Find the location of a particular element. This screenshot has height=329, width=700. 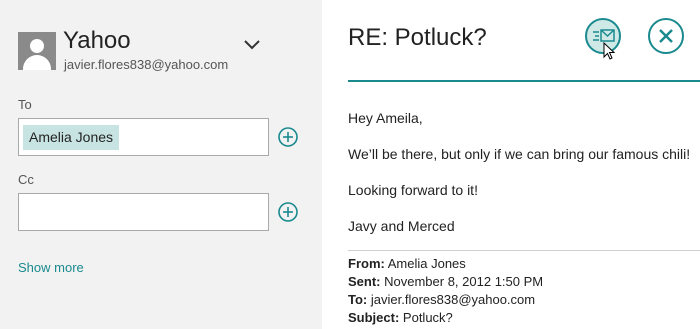

quoted-sent-value: November 8, 2012 1:50 PM is located at coordinates (464, 281).